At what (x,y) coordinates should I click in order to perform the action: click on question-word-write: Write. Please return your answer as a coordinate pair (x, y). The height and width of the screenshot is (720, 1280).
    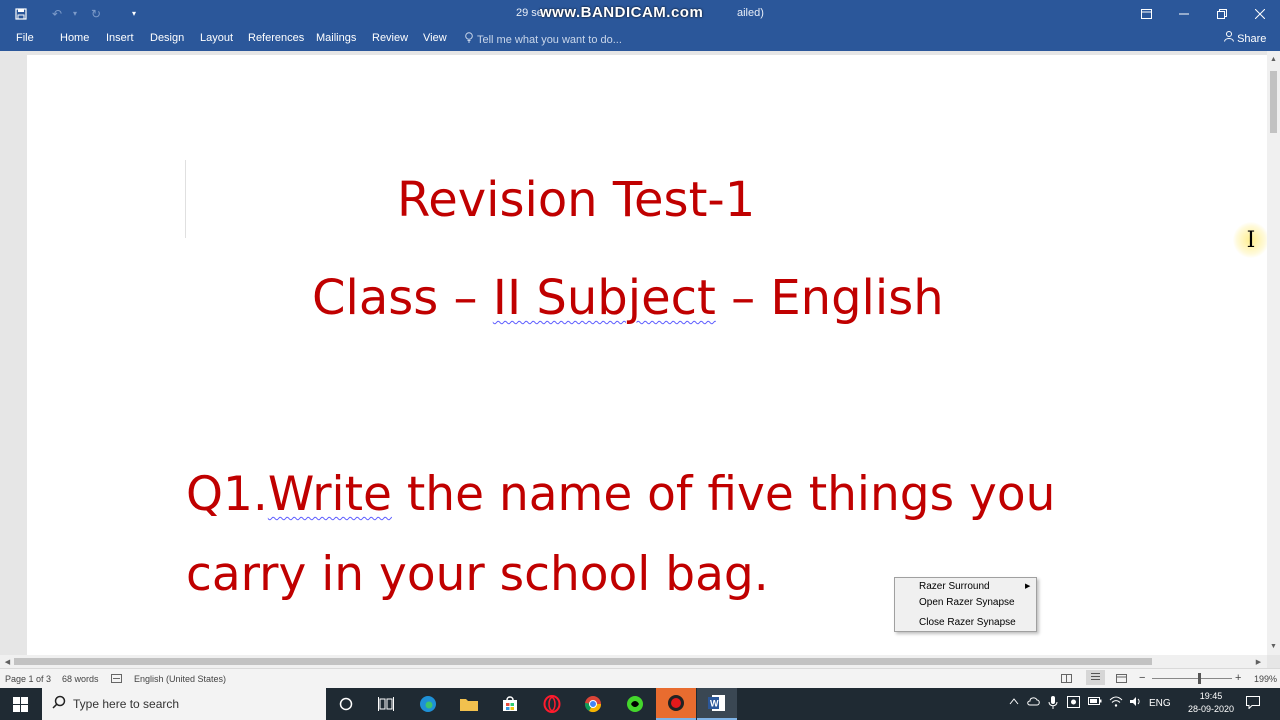
    Looking at the image, I should click on (329, 494).